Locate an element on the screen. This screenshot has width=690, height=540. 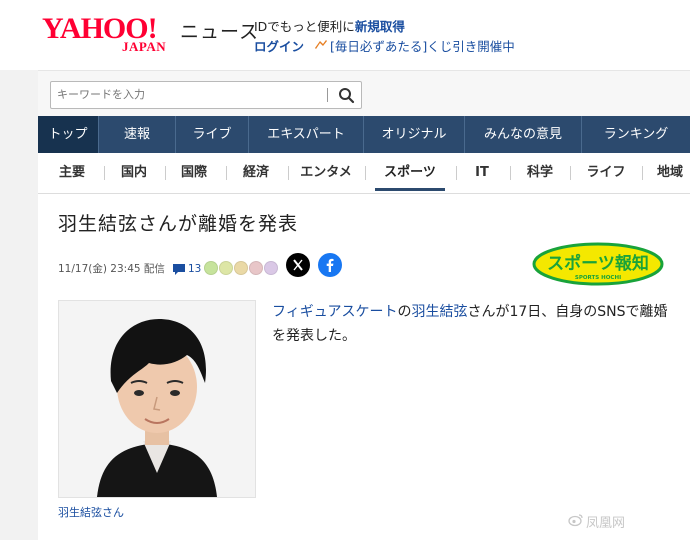
watermark: 凤凰网 is located at coordinates (597, 521).